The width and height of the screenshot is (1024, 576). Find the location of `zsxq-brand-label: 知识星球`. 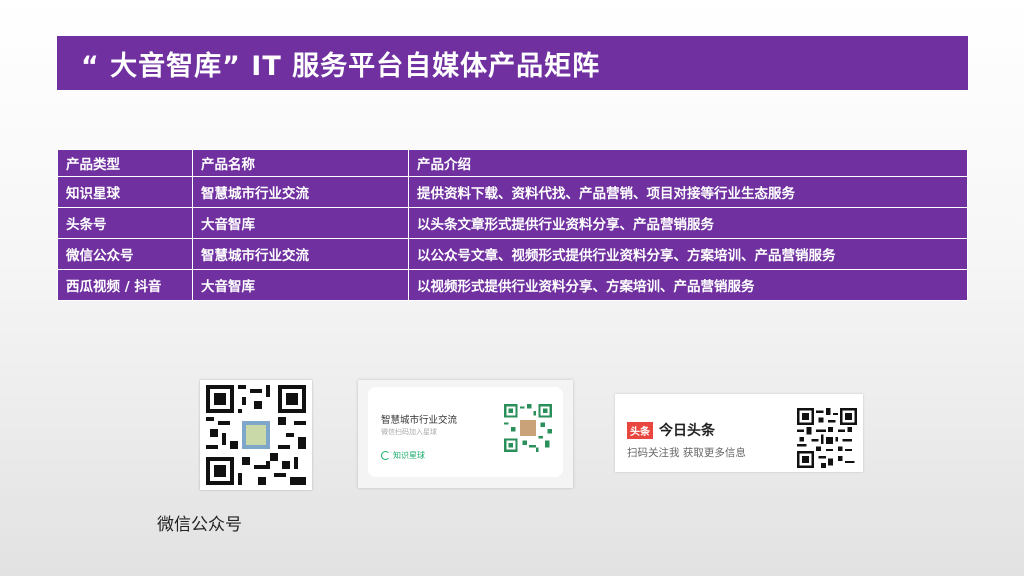

zsxq-brand-label: 知识星球 is located at coordinates (409, 455).